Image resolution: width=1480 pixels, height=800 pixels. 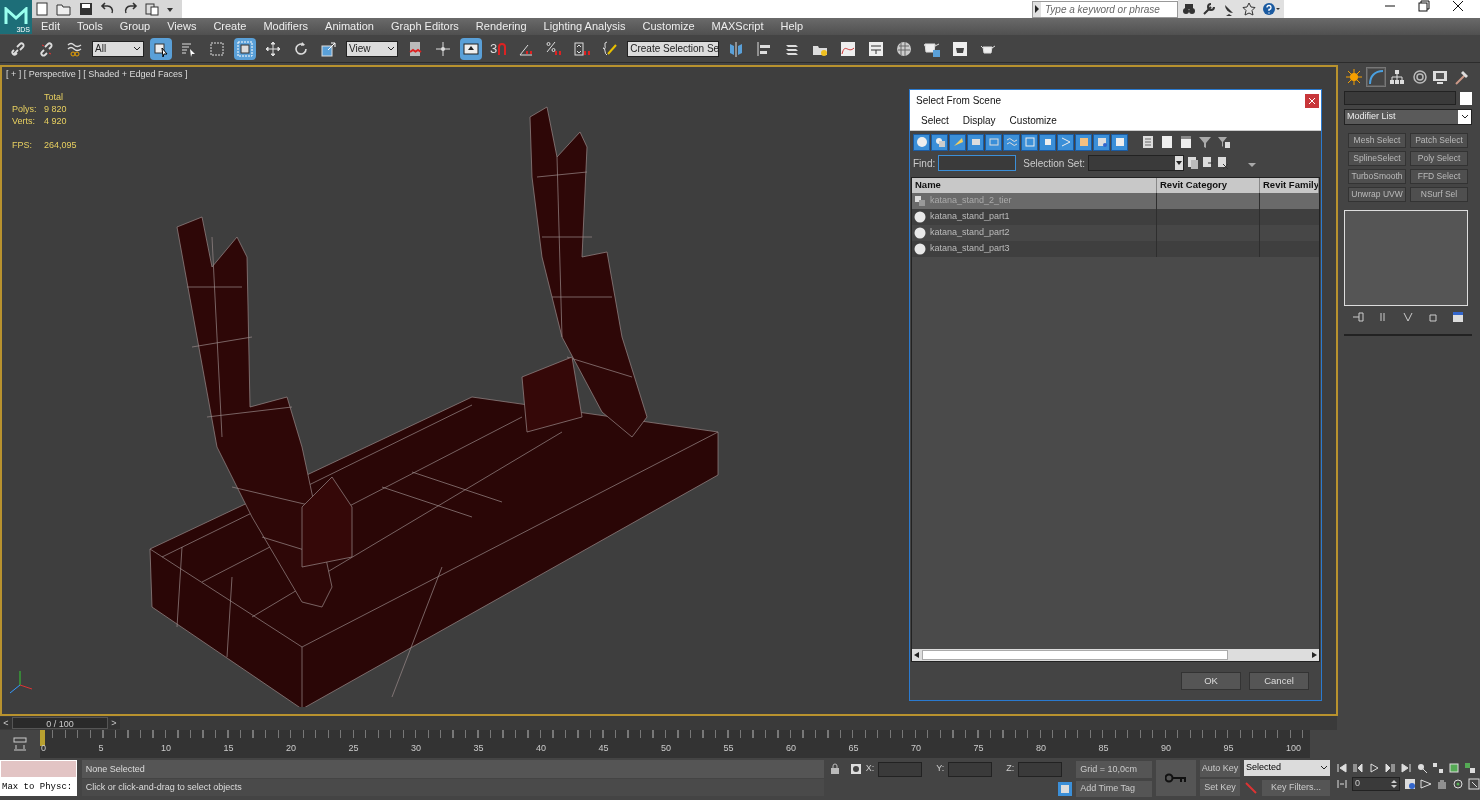 What do you see at coordinates (668, 723) in the screenshot?
I see `time-slider-track: < 0 / 100 >` at bounding box center [668, 723].